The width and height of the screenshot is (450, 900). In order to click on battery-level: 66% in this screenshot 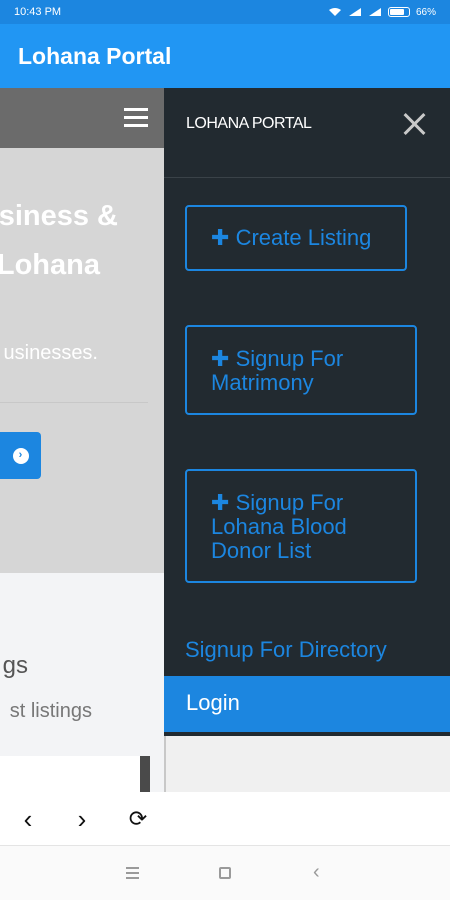, I will do `click(425, 12)`.